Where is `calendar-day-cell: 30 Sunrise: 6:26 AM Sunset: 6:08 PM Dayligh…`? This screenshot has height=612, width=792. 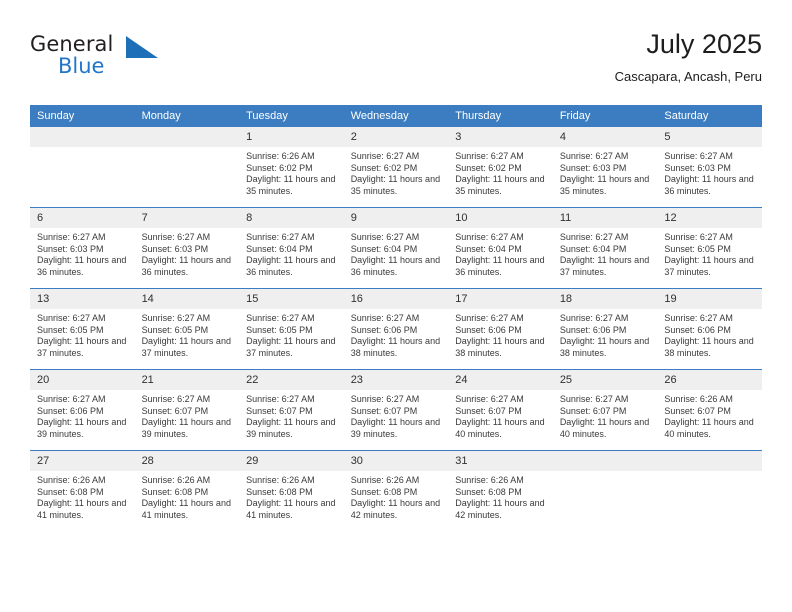
calendar-day-cell: 30 Sunrise: 6:26 AM Sunset: 6:08 PM Dayligh… is located at coordinates (396, 490).